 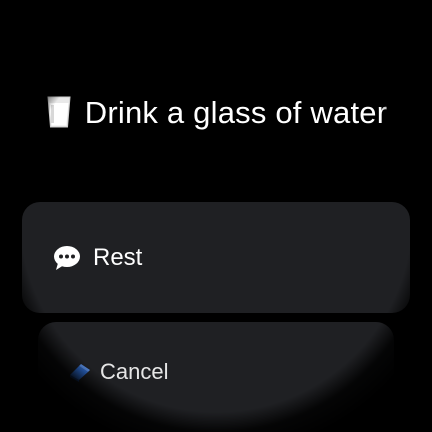 I want to click on prompt-title: Drink a glass of water, so click(x=236, y=112).